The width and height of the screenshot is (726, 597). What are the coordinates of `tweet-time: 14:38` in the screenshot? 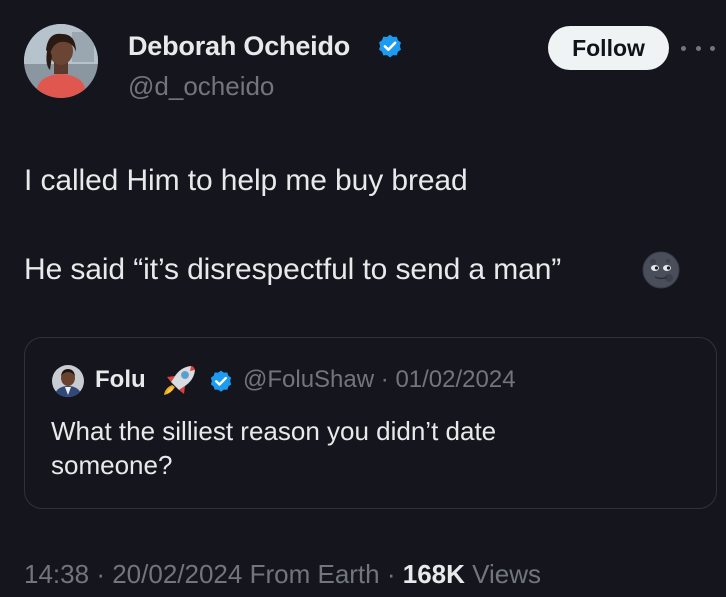 It's located at (56, 574).